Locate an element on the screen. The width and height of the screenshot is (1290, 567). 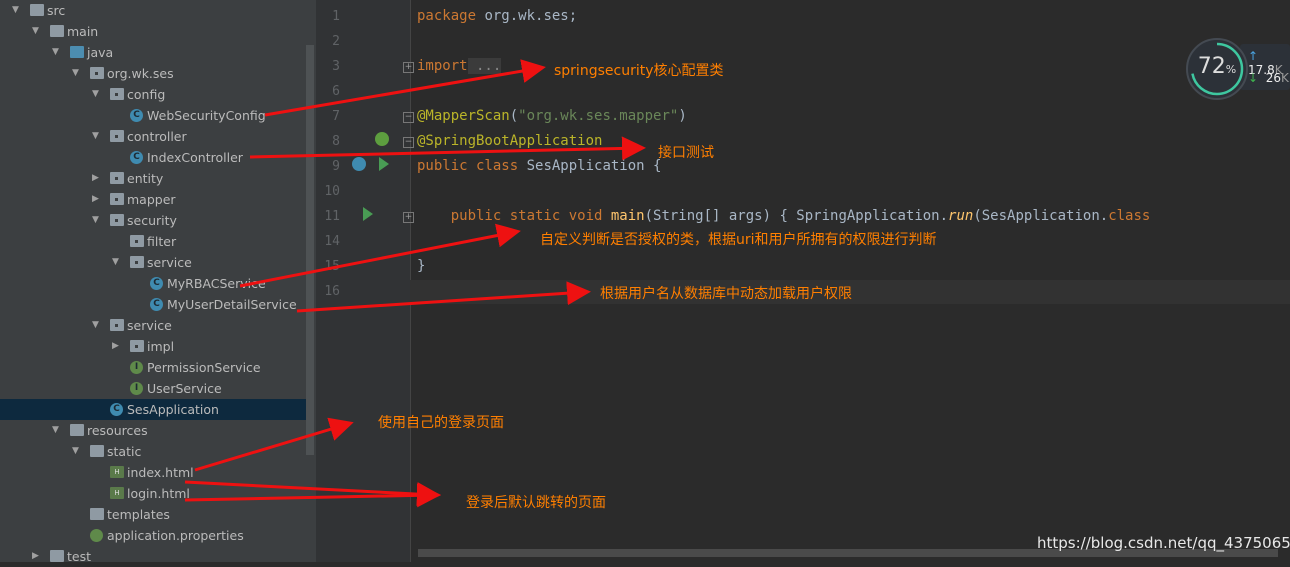
annotation-text: 接口测试 is located at coordinates (686, 153).